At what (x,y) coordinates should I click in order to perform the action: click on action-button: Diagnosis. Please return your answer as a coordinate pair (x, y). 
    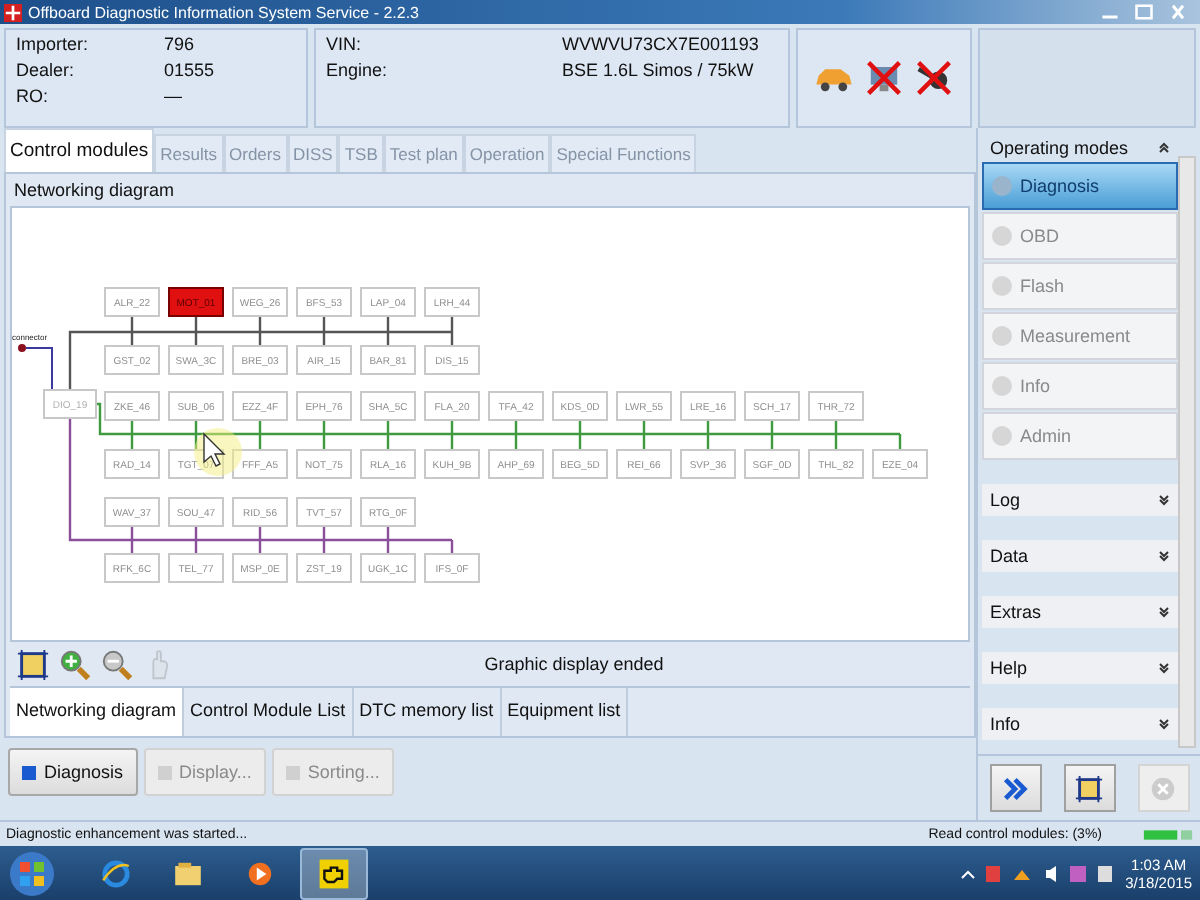
    Looking at the image, I should click on (73, 772).